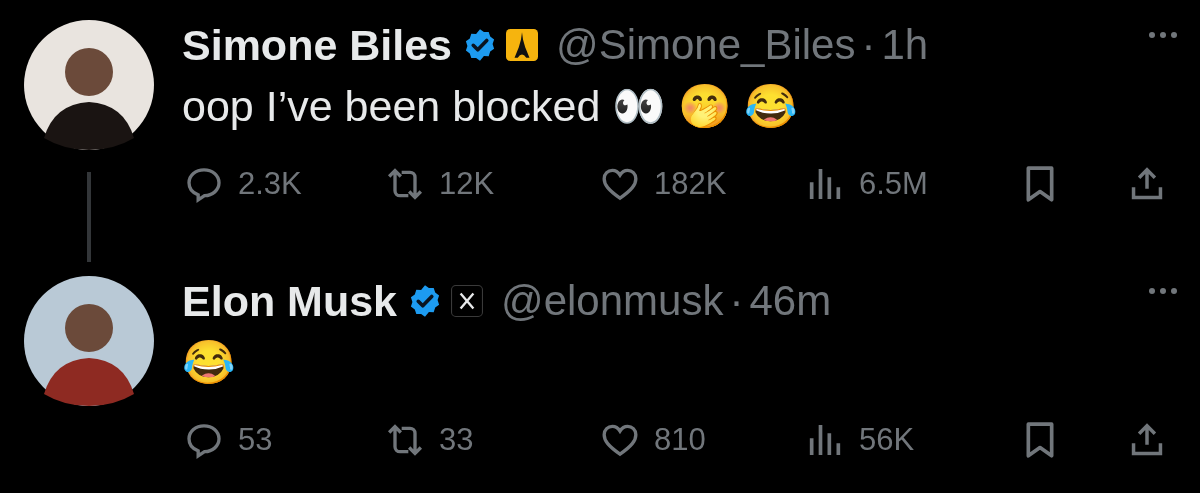 Image resolution: width=1200 pixels, height=493 pixels. Describe the element at coordinates (893, 184) in the screenshot. I see `action-count: 6.5M` at that location.